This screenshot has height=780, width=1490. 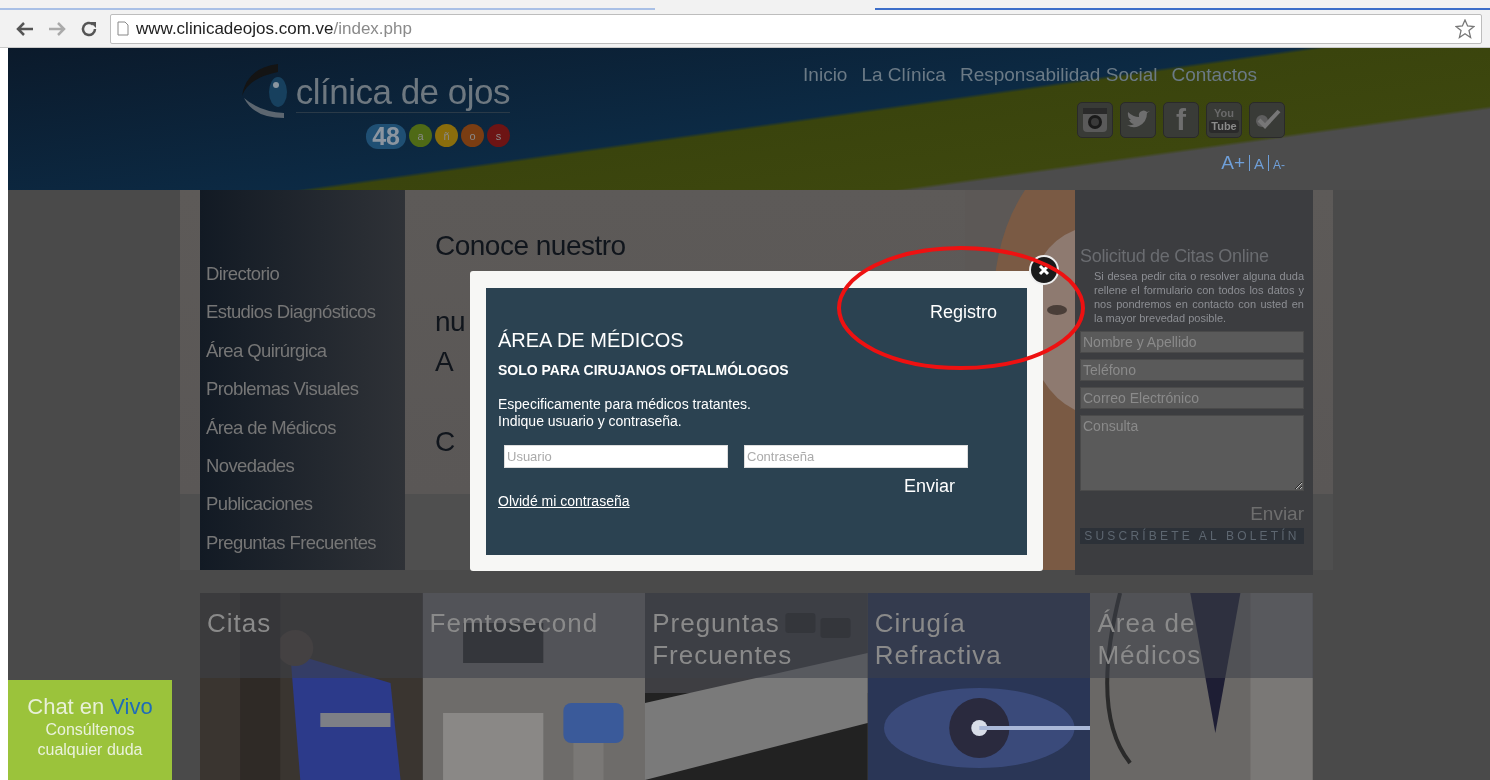 I want to click on sidebar-item: Problemas Visuales, so click(x=305, y=397).